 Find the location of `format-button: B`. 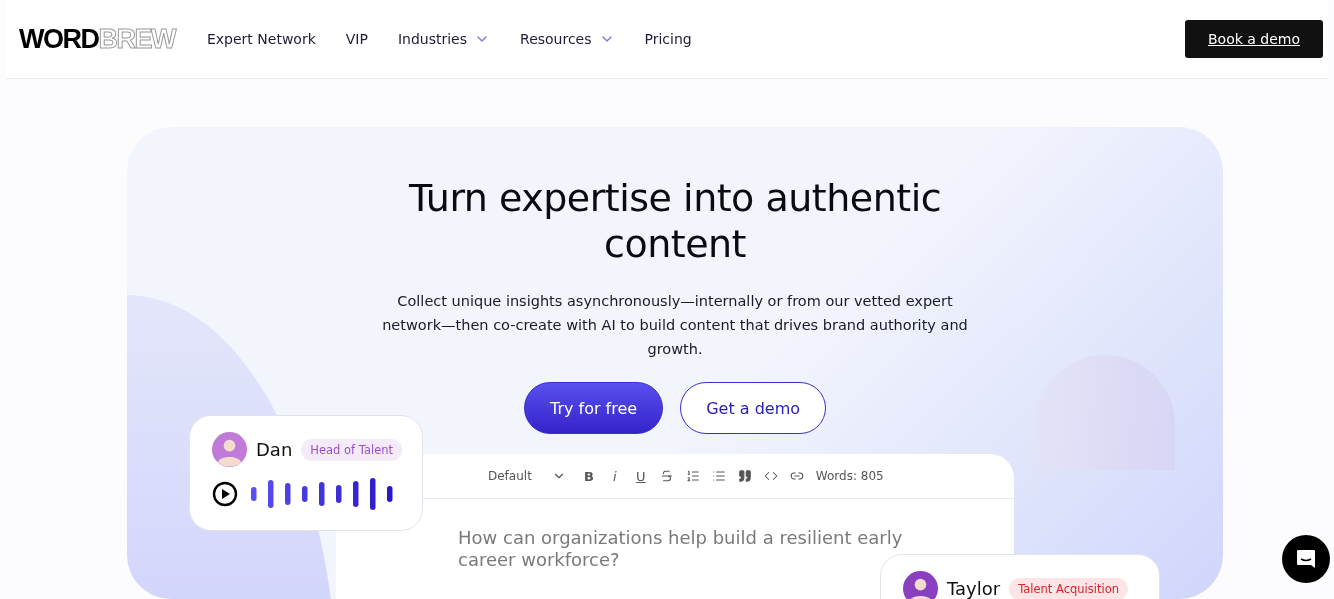

format-button: B is located at coordinates (588, 476).